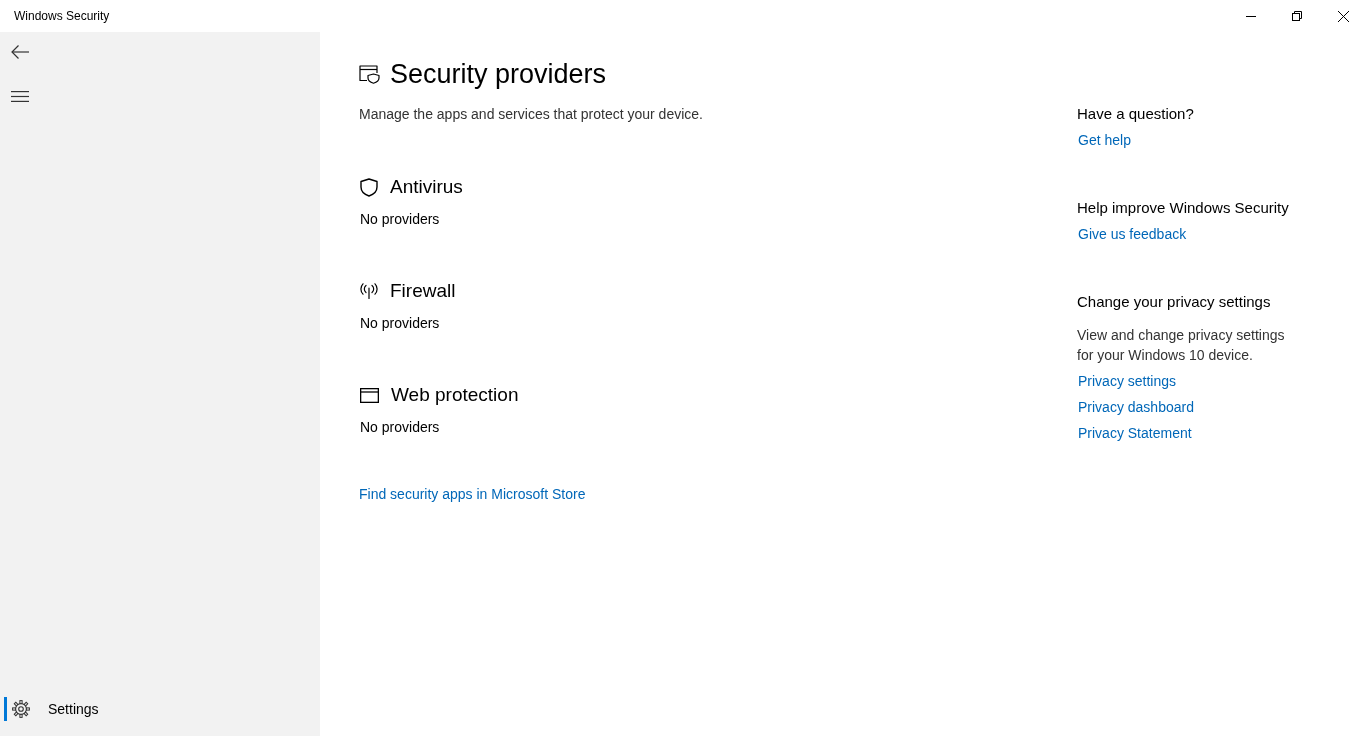 Image resolution: width=1366 pixels, height=736 pixels. I want to click on selection-indicator, so click(5, 709).